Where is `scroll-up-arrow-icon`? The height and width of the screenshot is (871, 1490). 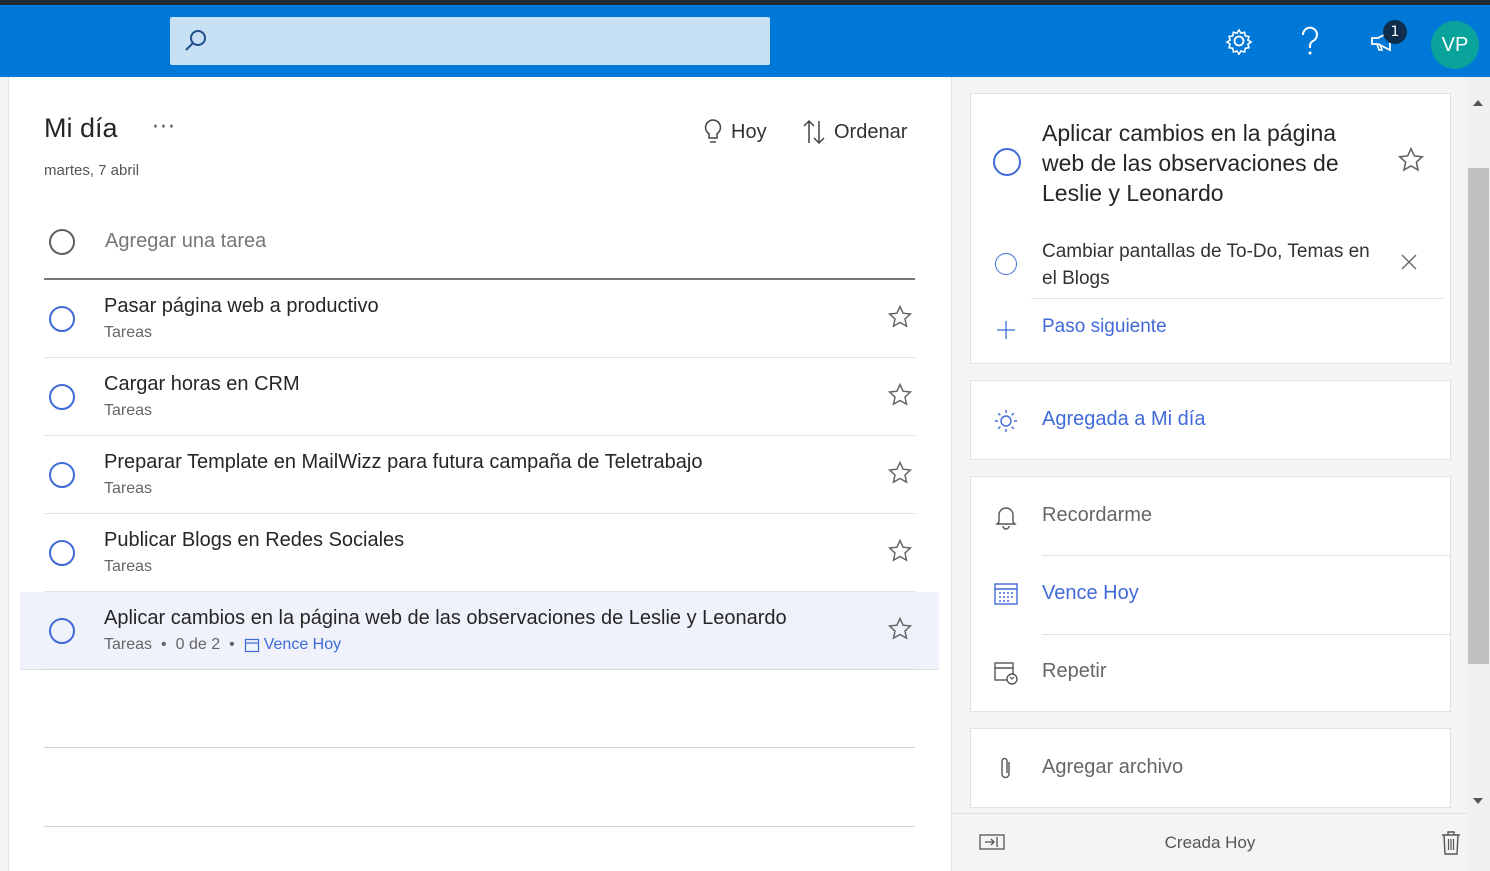
scroll-up-arrow-icon is located at coordinates (1478, 103).